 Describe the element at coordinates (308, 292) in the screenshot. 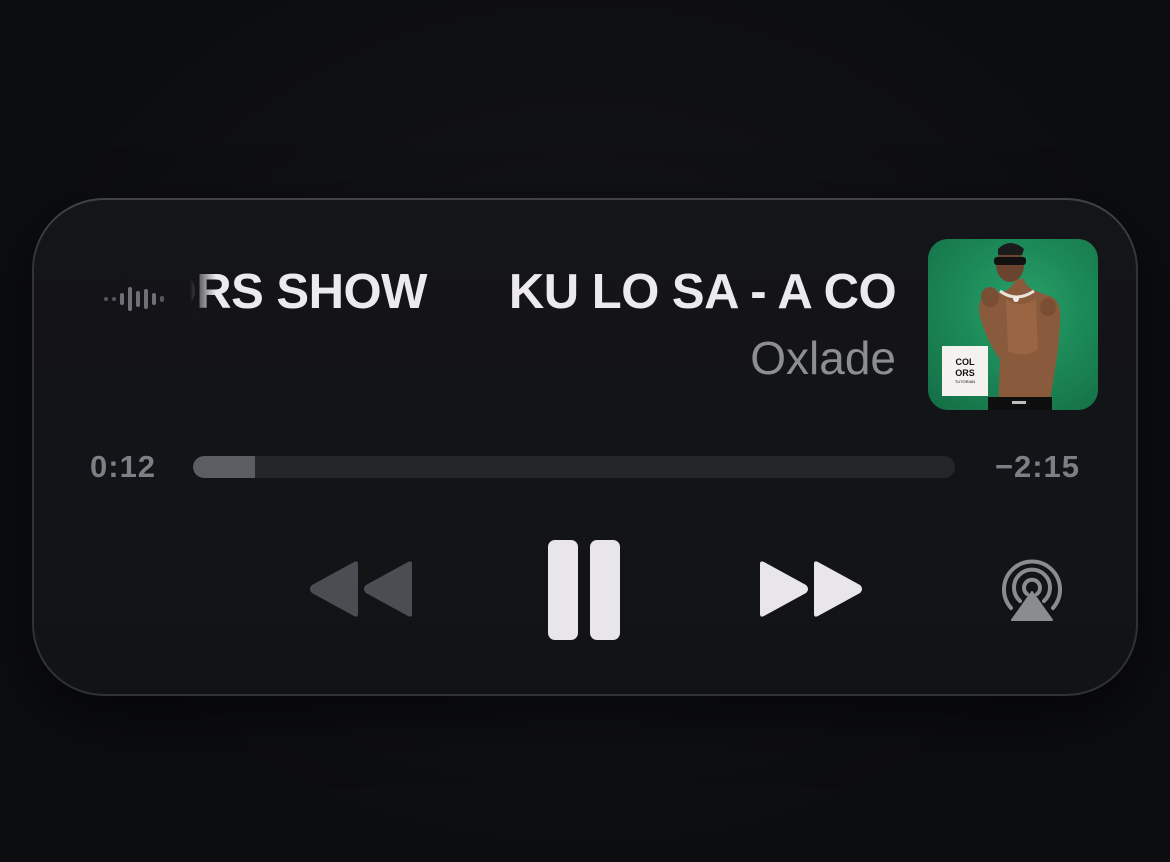

I see `song-title: KU LO SA - A COLORS SHOW` at that location.